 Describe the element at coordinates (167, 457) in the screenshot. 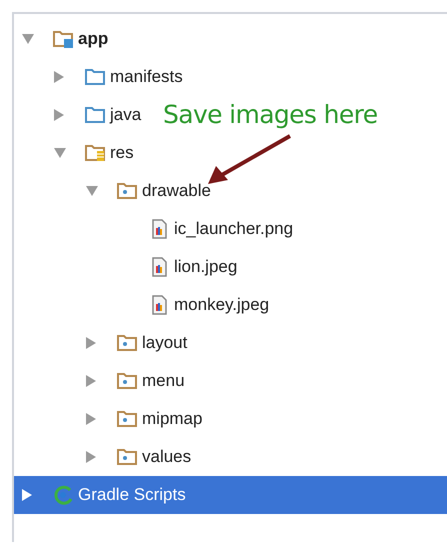

I see `tree-item-label: values` at that location.